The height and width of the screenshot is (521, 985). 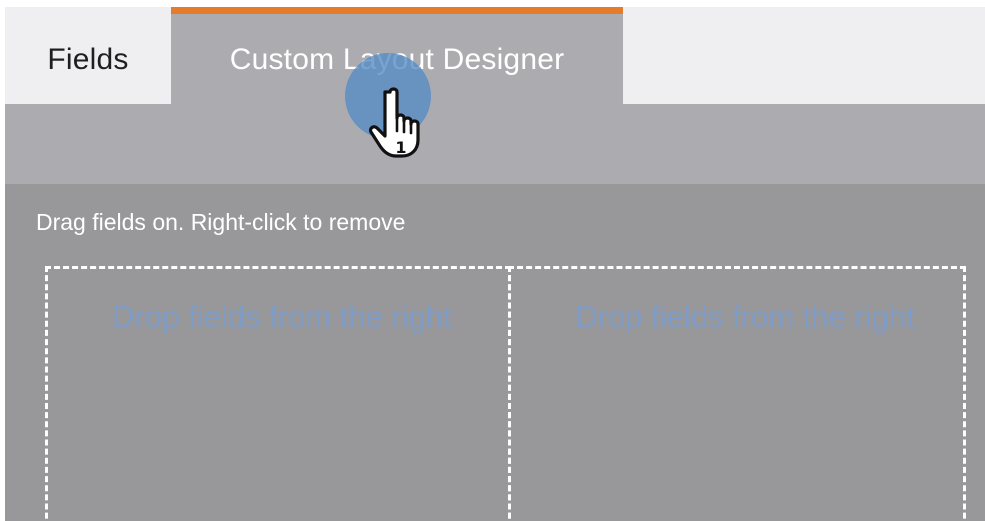 What do you see at coordinates (745, 316) in the screenshot?
I see `drop-zone-right-placeholder: Drop fields from the right` at bounding box center [745, 316].